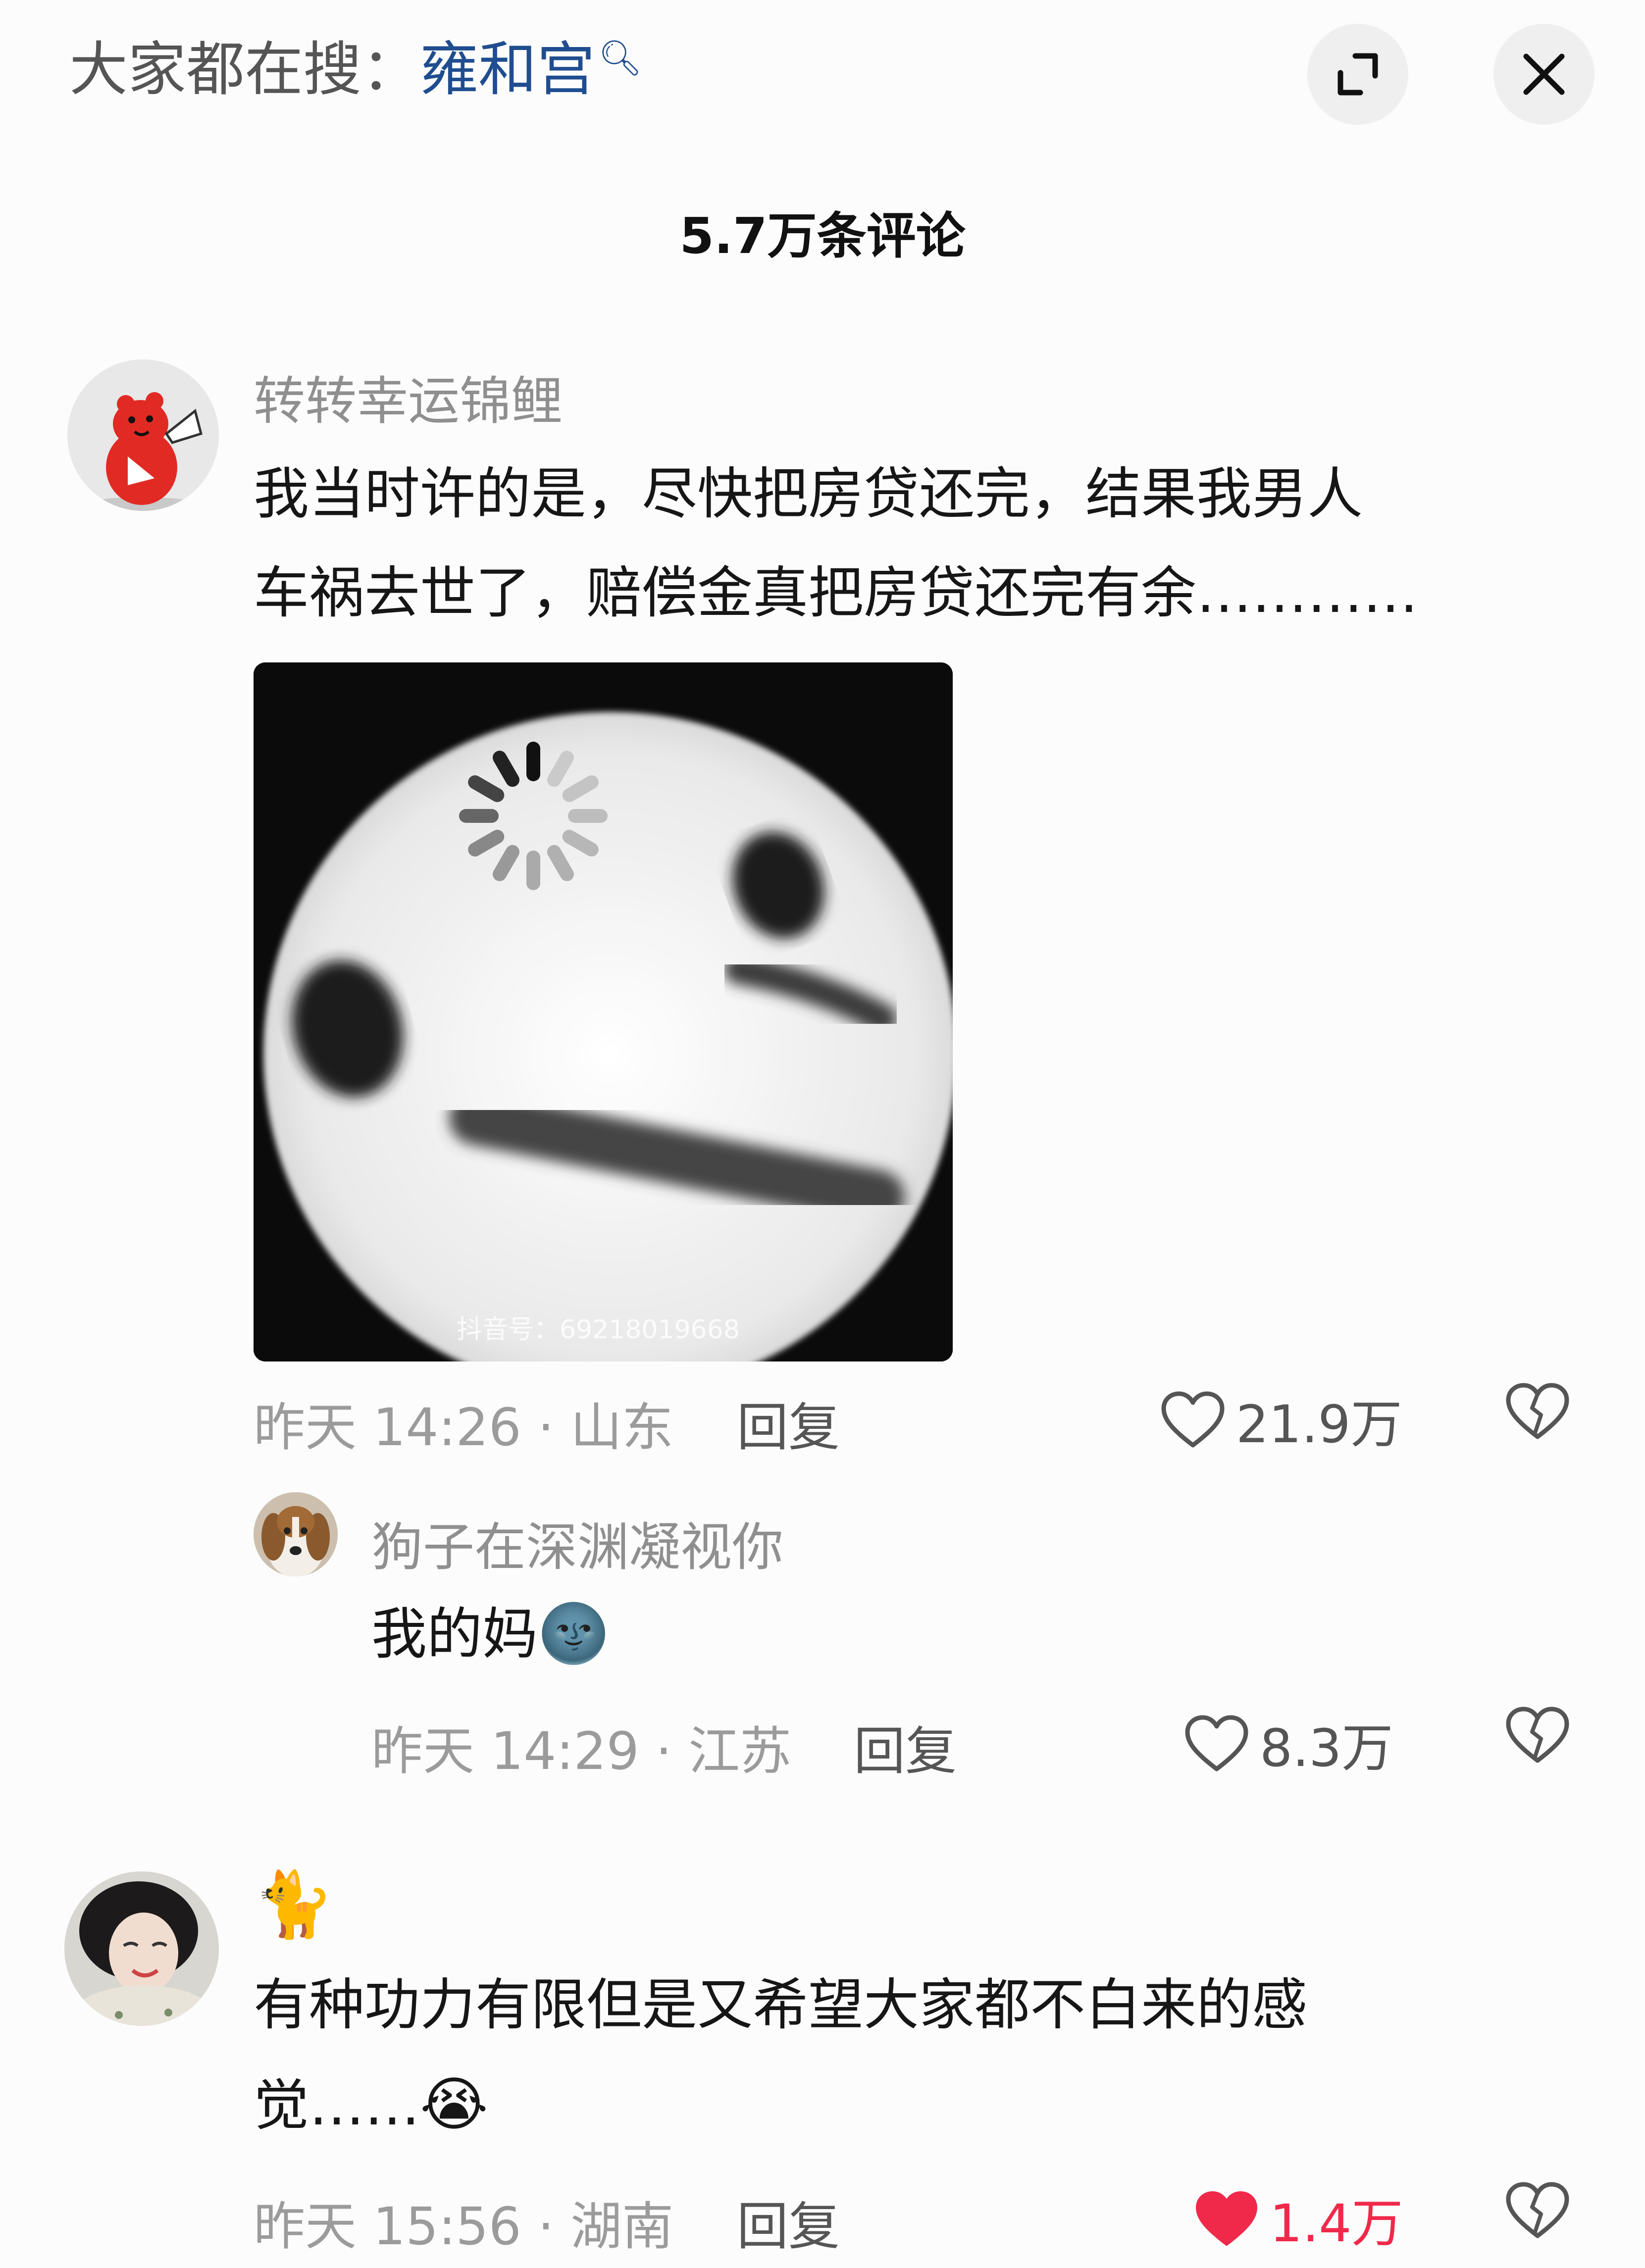 The height and width of the screenshot is (2268, 1645). What do you see at coordinates (1319, 1424) in the screenshot?
I see `like-count: 21.9万` at bounding box center [1319, 1424].